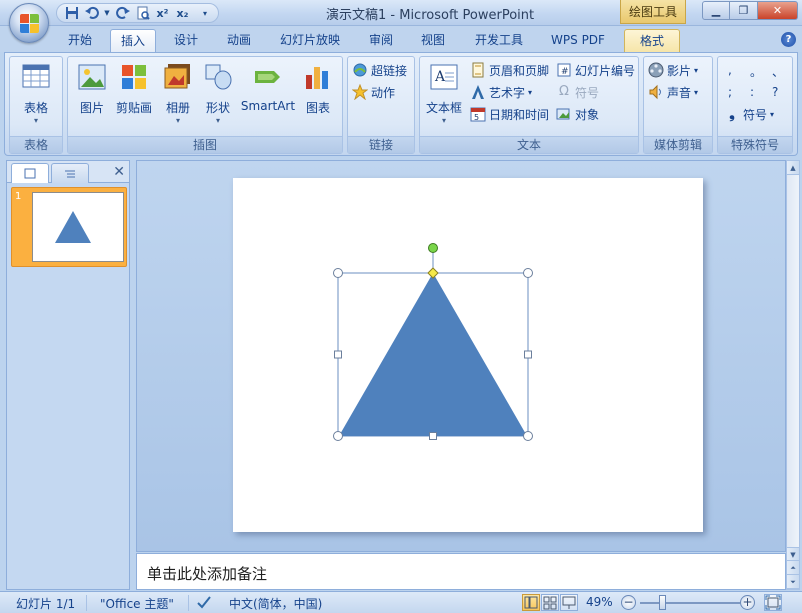 The width and height of the screenshot is (802, 613). I want to click on clipart-button: 剪贴画, so click(134, 88).